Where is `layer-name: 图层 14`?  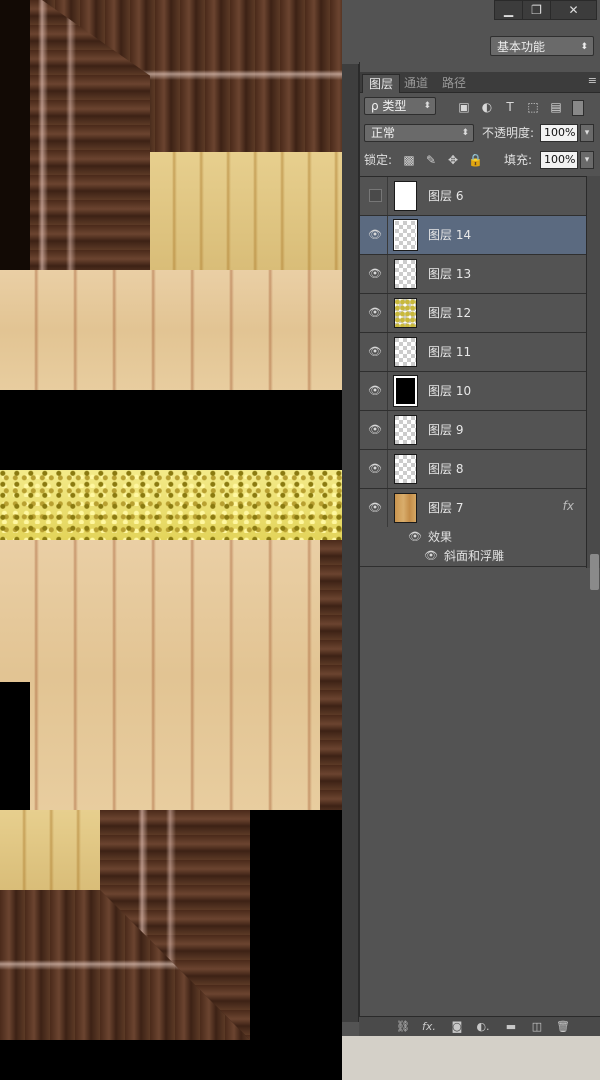
layer-name: 图层 14 is located at coordinates (449, 235).